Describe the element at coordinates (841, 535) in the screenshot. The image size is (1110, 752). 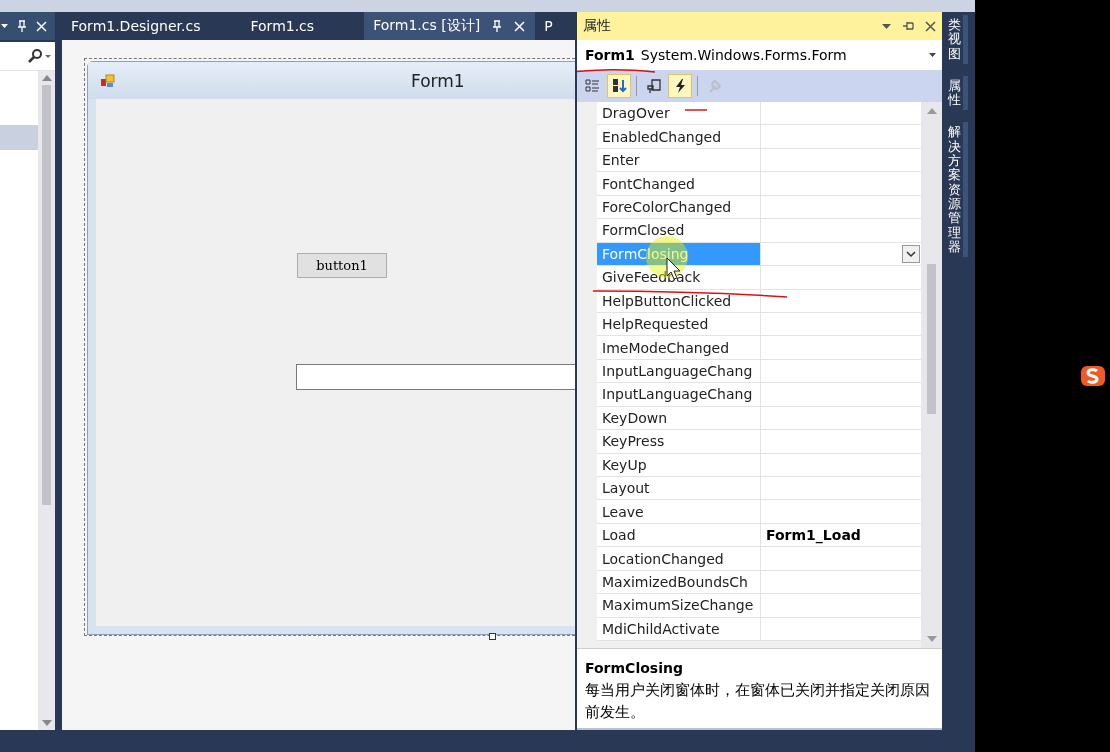
I see `event-value: Form1_Load` at that location.